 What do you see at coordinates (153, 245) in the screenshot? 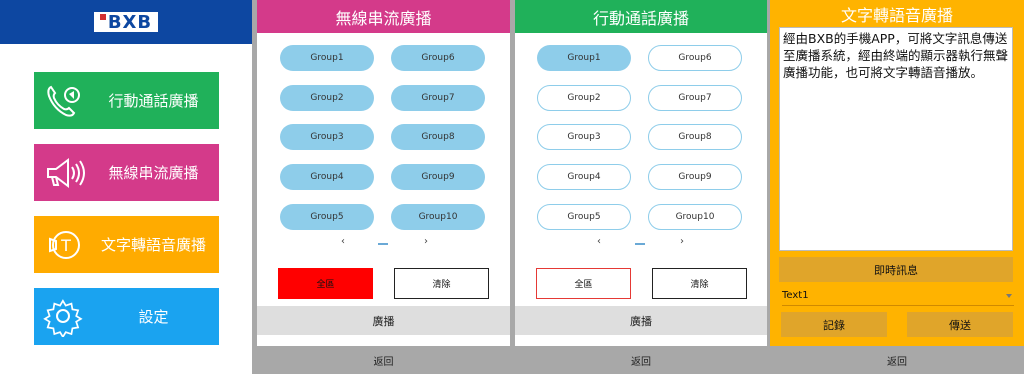
I see `menu-label: 文字轉語音廣播` at bounding box center [153, 245].